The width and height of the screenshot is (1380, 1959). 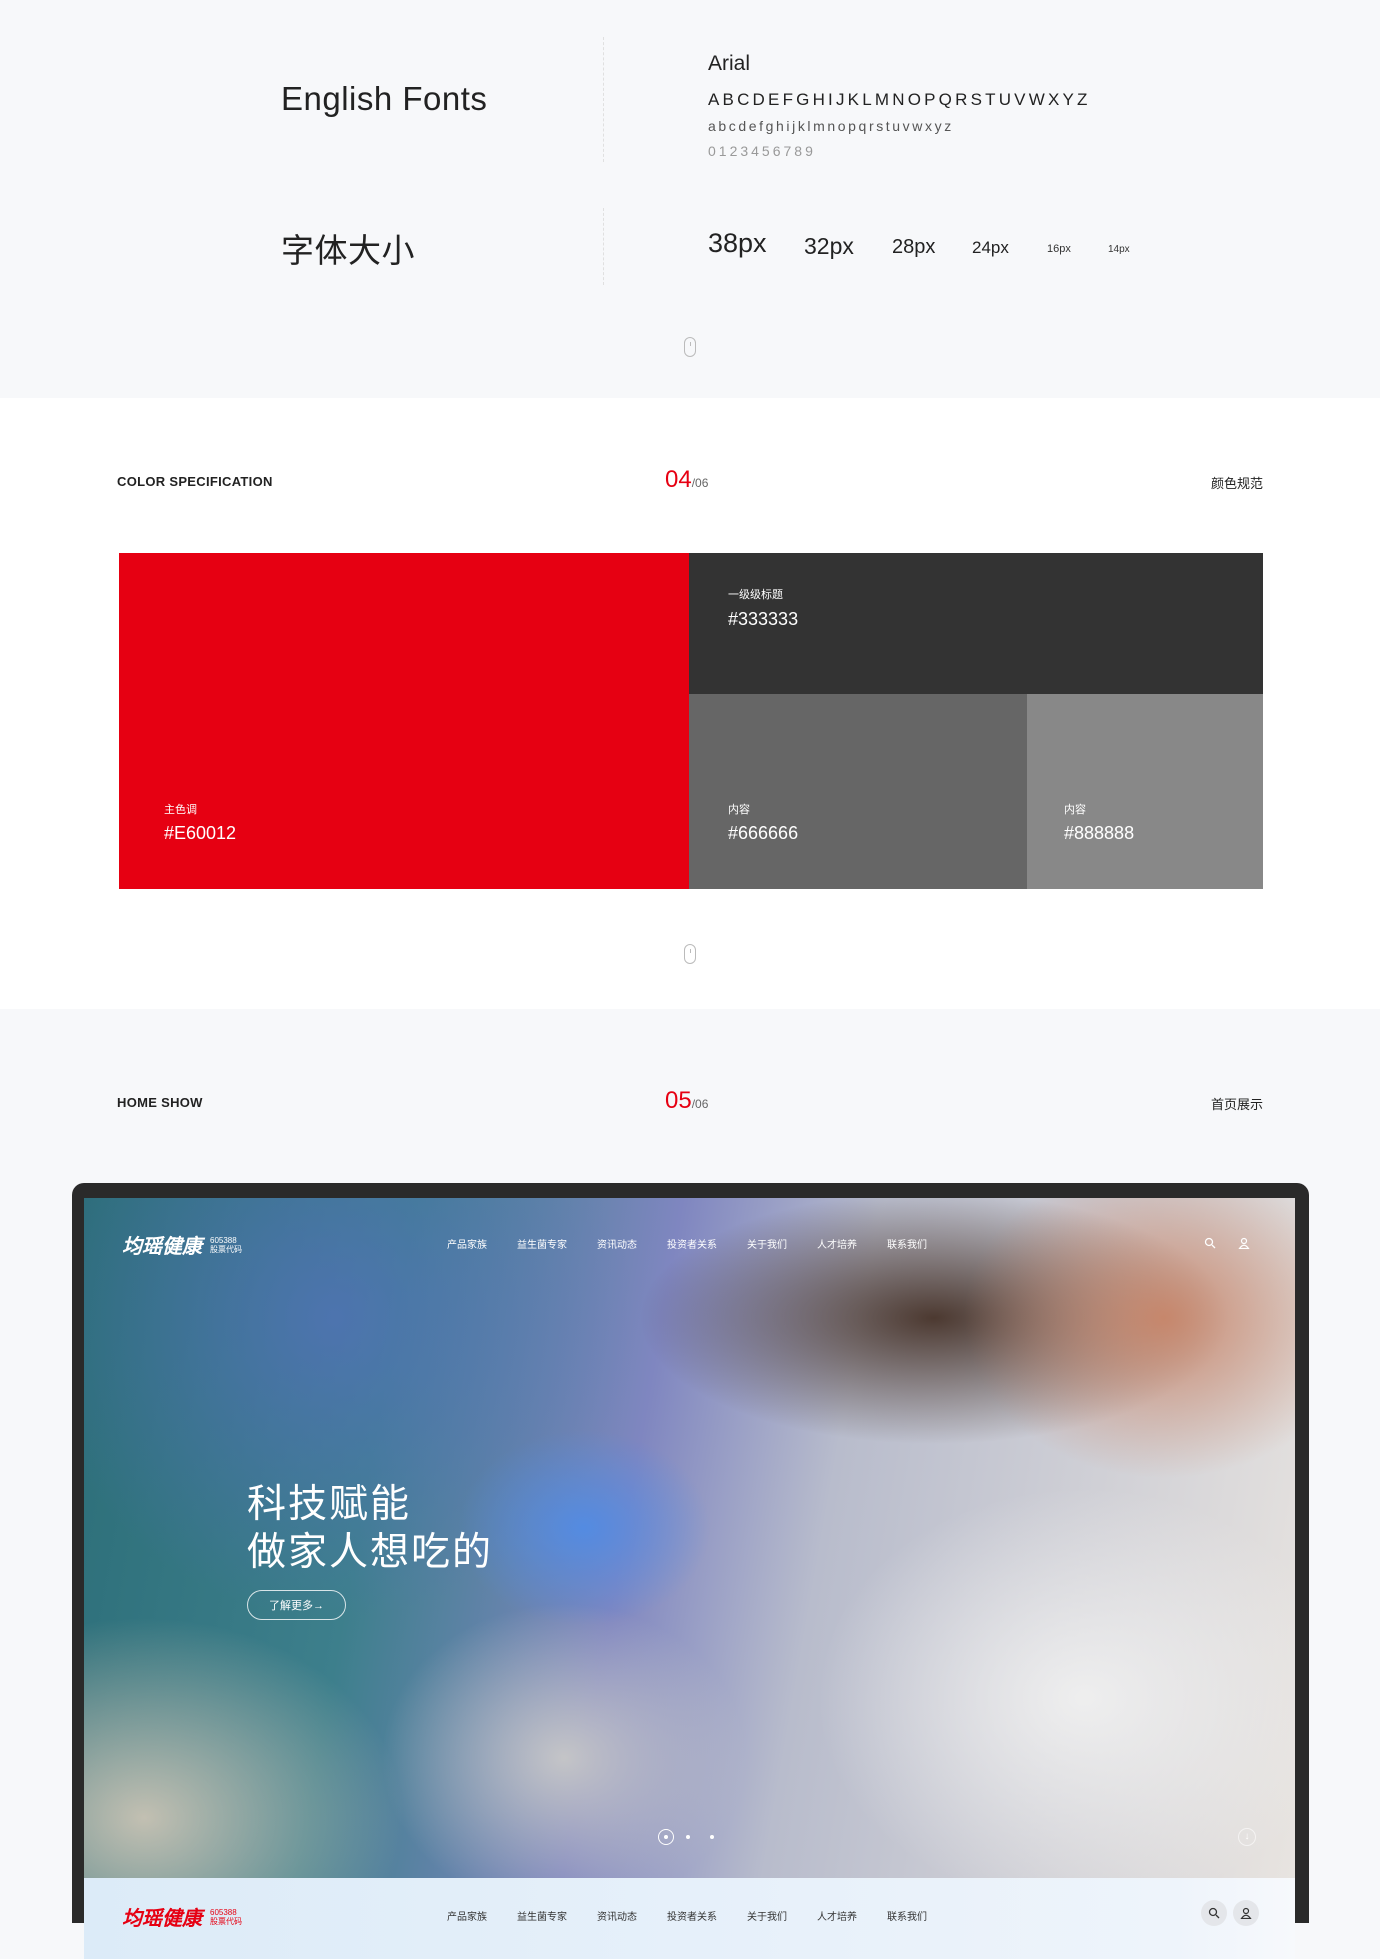 I want to click on swatch-content: 内容 #666666, so click(x=858, y=791).